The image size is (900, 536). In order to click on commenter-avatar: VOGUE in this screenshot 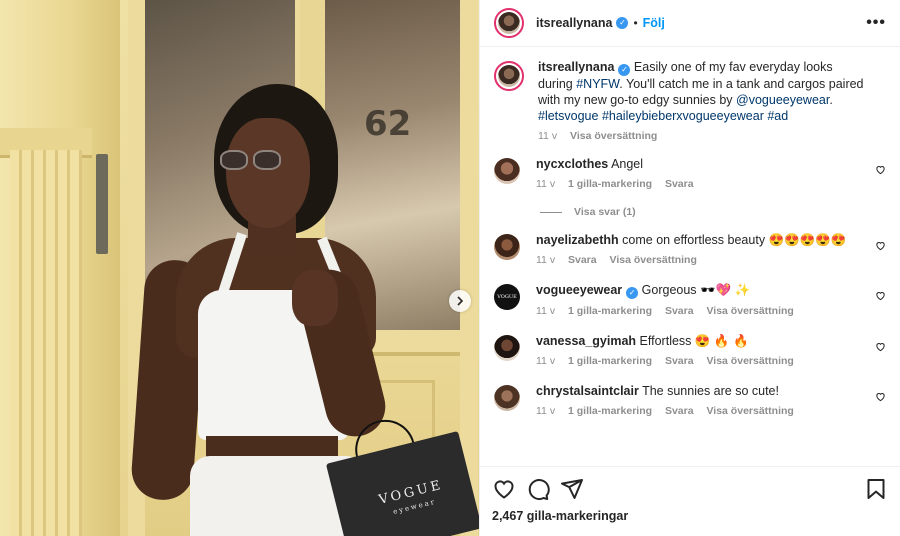, I will do `click(507, 297)`.